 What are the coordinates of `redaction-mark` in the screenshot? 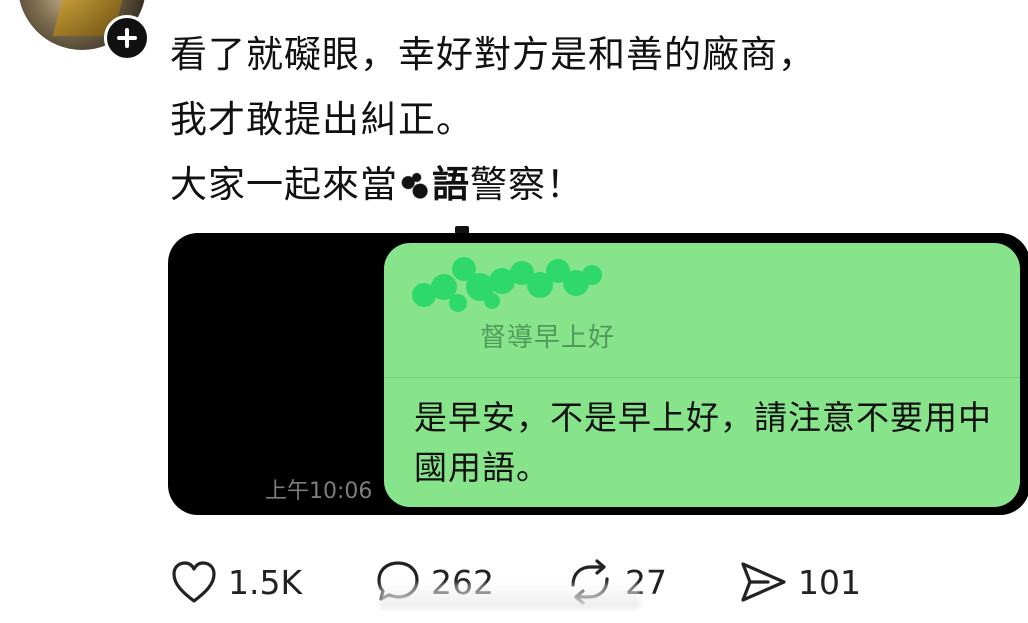 It's located at (415, 186).